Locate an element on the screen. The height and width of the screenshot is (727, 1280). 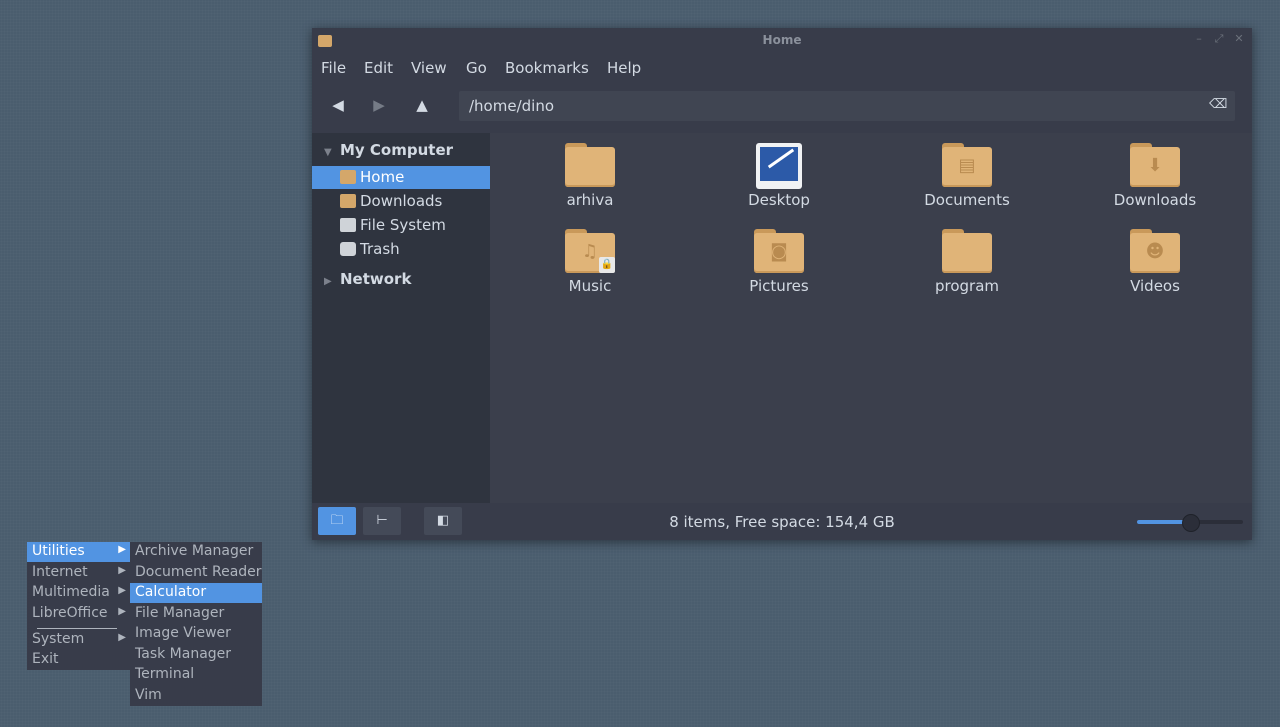
menu-item-exit: Exit is located at coordinates (78, 660).